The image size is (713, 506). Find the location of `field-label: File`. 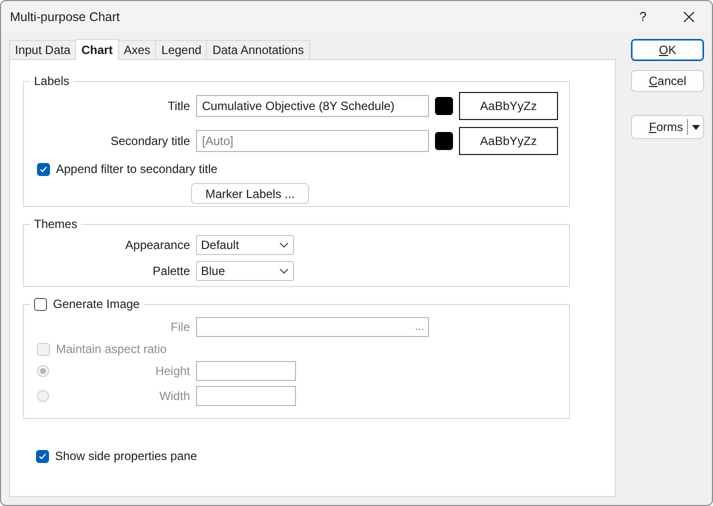

field-label: File is located at coordinates (180, 327).